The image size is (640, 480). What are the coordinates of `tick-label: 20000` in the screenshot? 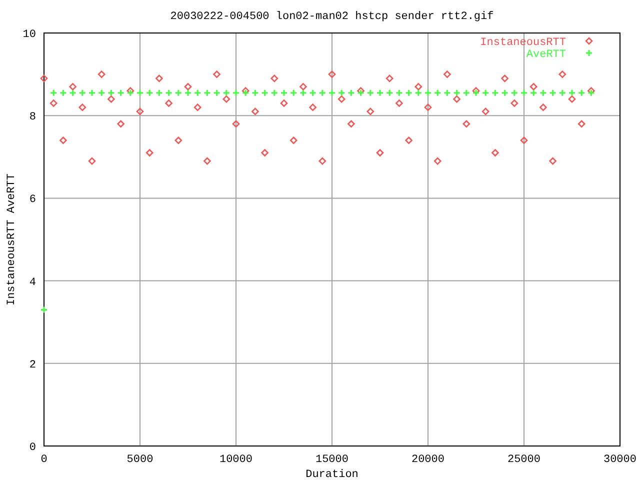 It's located at (428, 460).